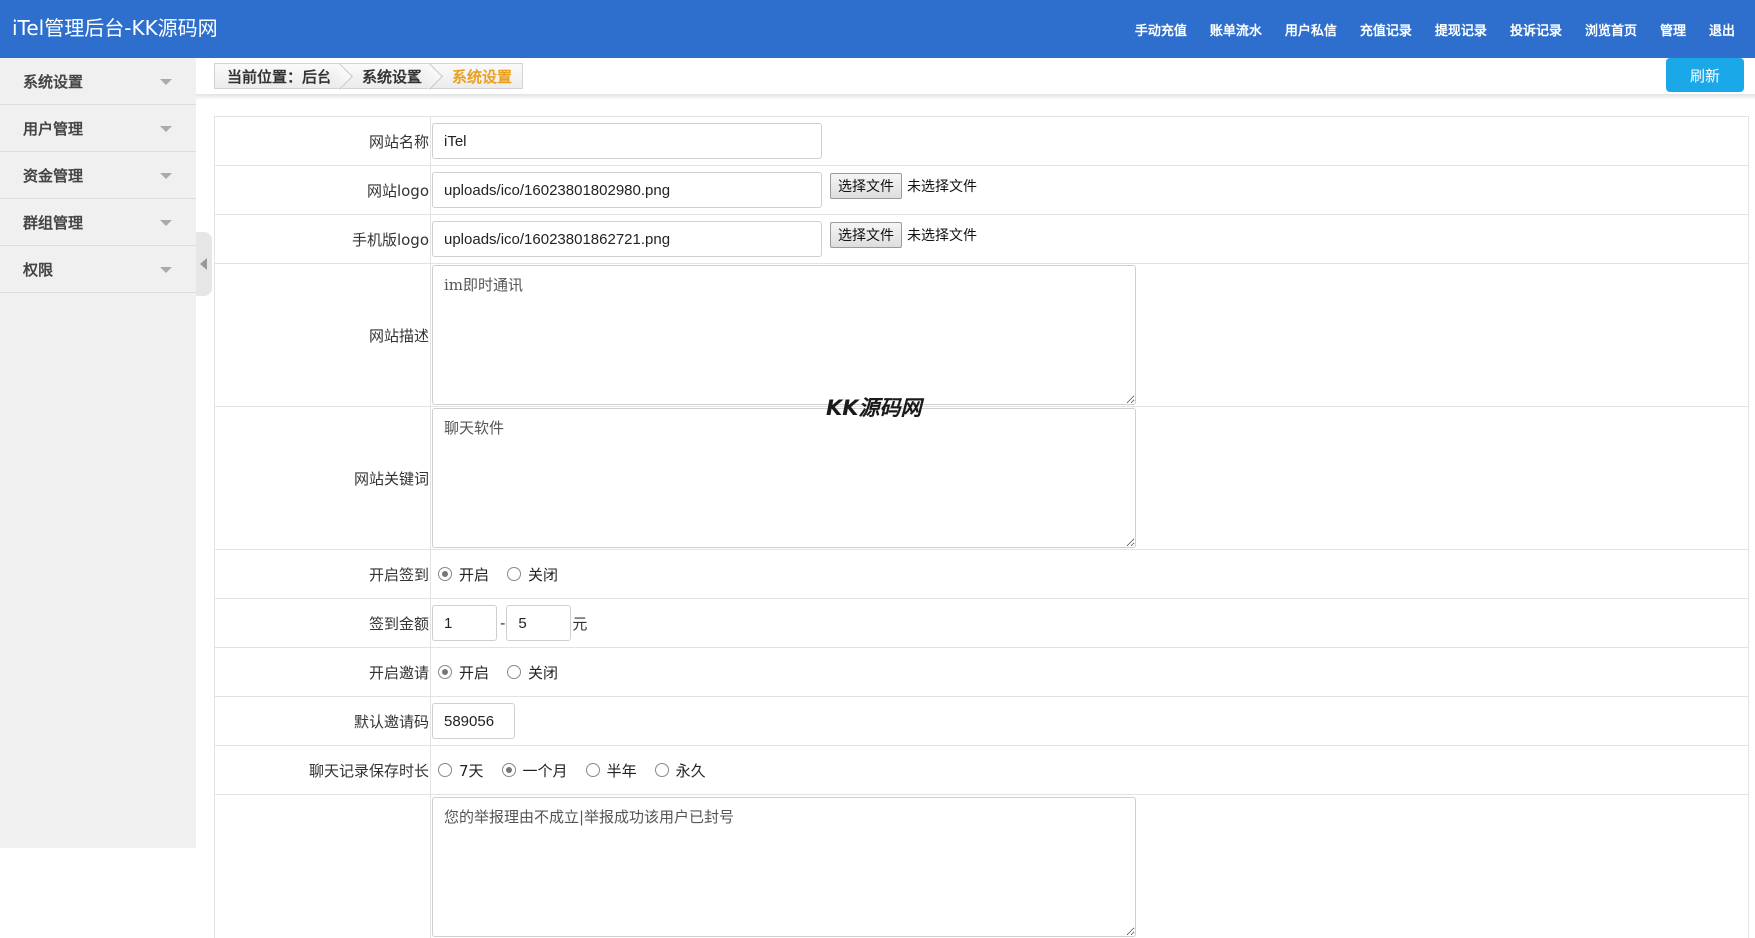 This screenshot has height=938, width=1755. Describe the element at coordinates (323, 478) in the screenshot. I see `site-keywords-label: 网站关键词` at that location.